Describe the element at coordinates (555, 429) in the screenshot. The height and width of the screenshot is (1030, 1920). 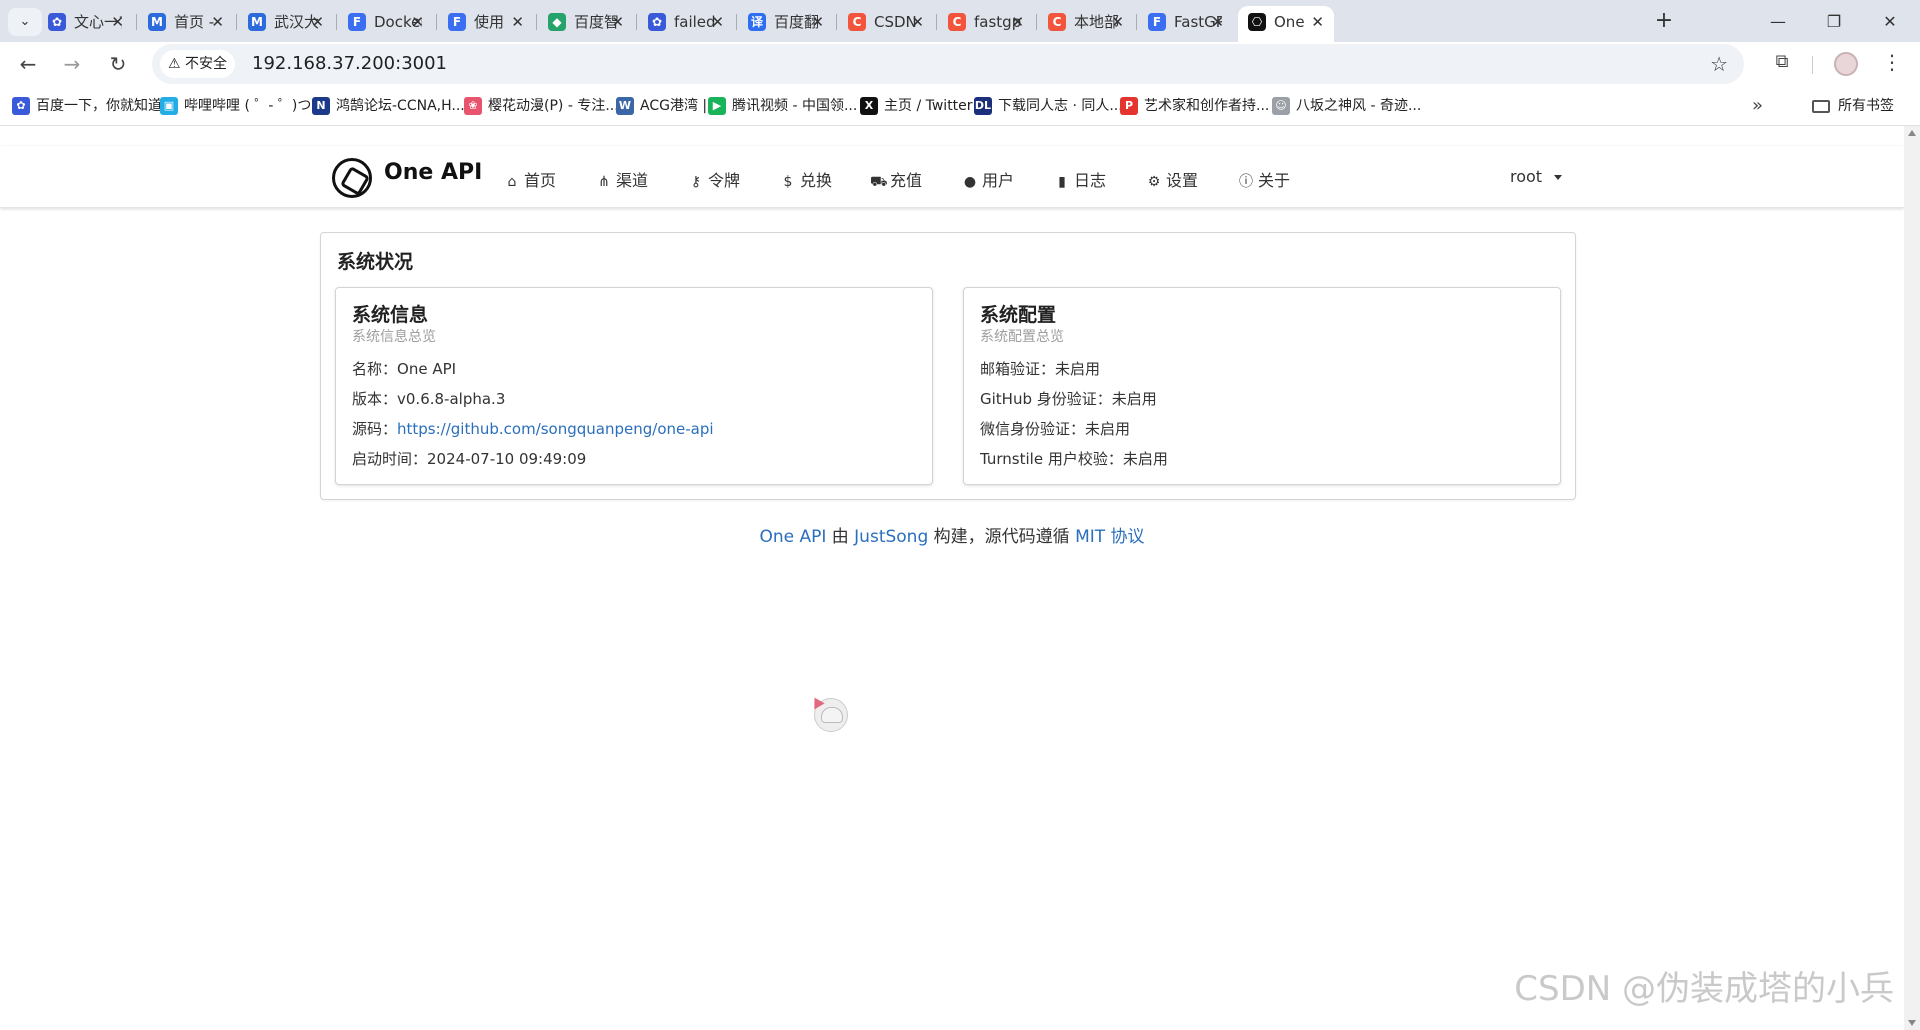
I see `source-link: https://github.com/songquanpeng/one-api` at that location.